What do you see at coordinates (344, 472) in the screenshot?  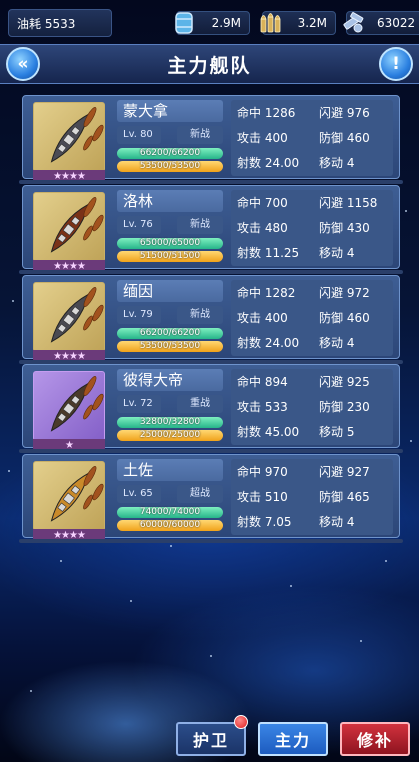 I see `stat-evade: 闪避 927` at bounding box center [344, 472].